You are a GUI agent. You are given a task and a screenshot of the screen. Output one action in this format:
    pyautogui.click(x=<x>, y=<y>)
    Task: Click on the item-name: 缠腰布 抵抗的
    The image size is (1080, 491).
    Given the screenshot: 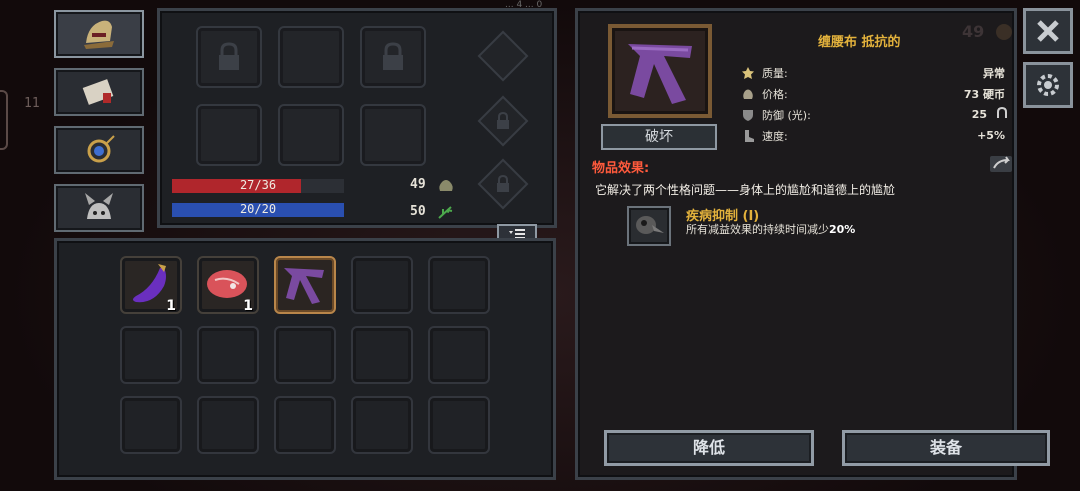 What is the action you would take?
    pyautogui.click(x=859, y=42)
    